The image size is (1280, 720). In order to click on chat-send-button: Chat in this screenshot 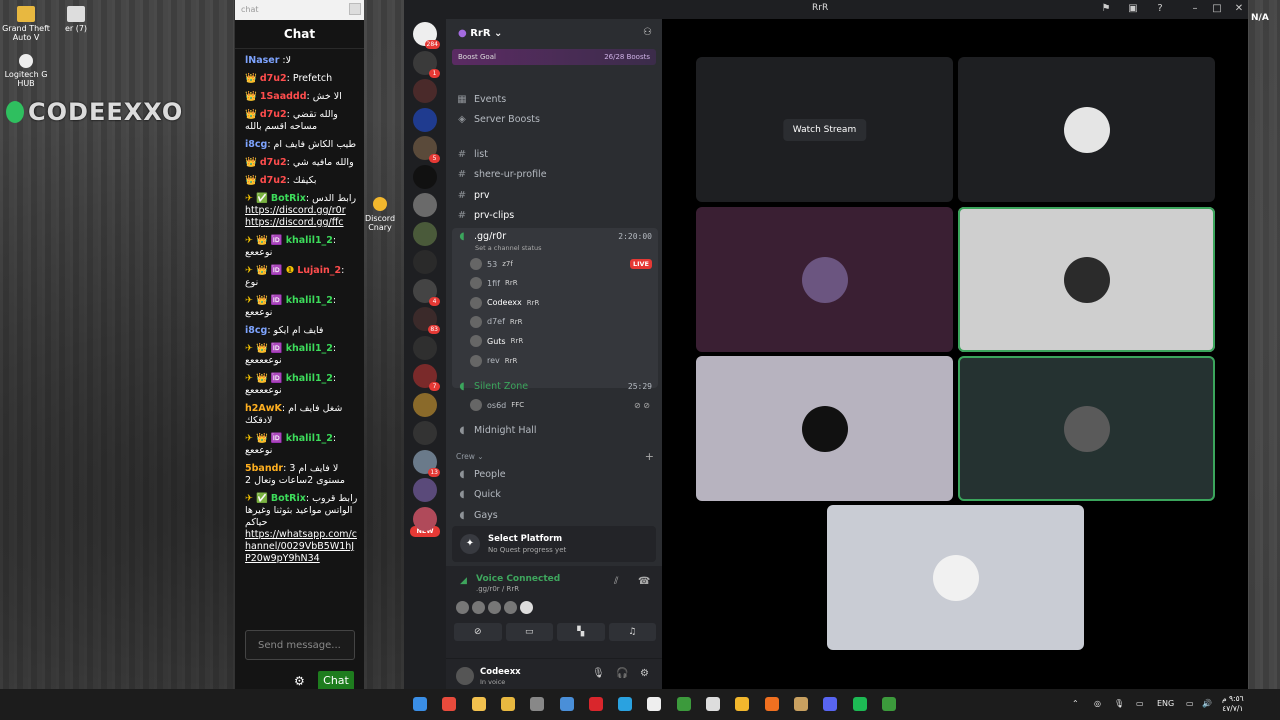, I will do `click(336, 681)`.